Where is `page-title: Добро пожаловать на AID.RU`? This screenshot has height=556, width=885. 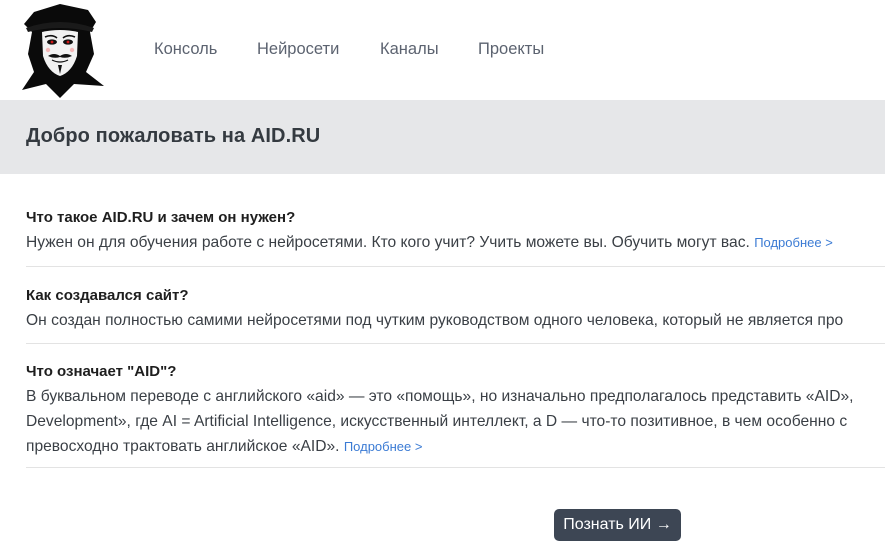
page-title: Добро пожаловать на AID.RU is located at coordinates (173, 136).